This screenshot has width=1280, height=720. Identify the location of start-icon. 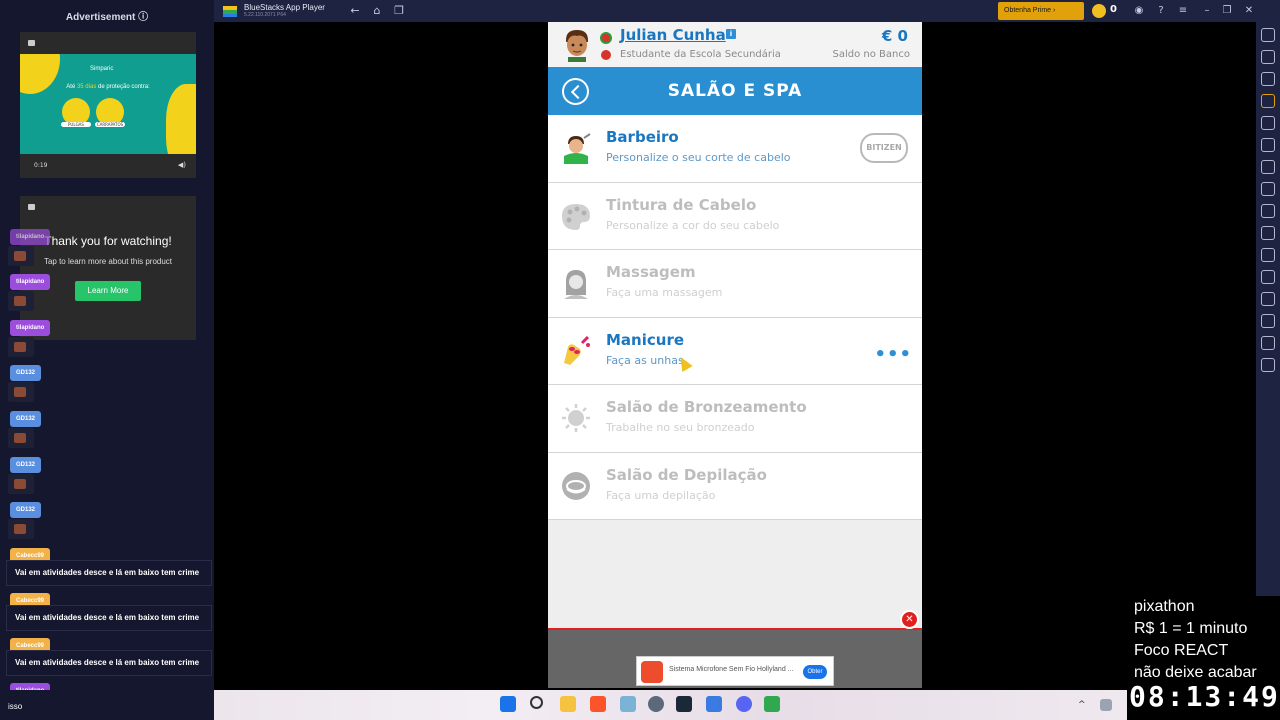
(508, 704).